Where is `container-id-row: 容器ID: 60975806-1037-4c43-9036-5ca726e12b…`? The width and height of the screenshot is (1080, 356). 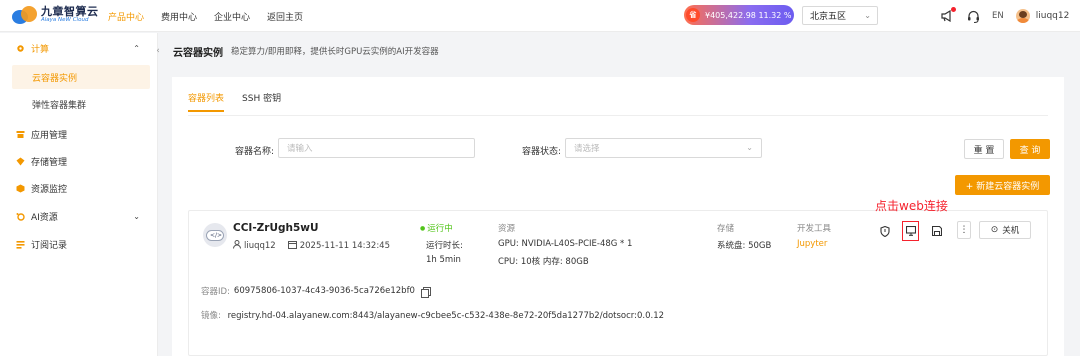
container-id-row: 容器ID: 60975806-1037-4c43-9036-5ca726e12b… is located at coordinates (316, 291).